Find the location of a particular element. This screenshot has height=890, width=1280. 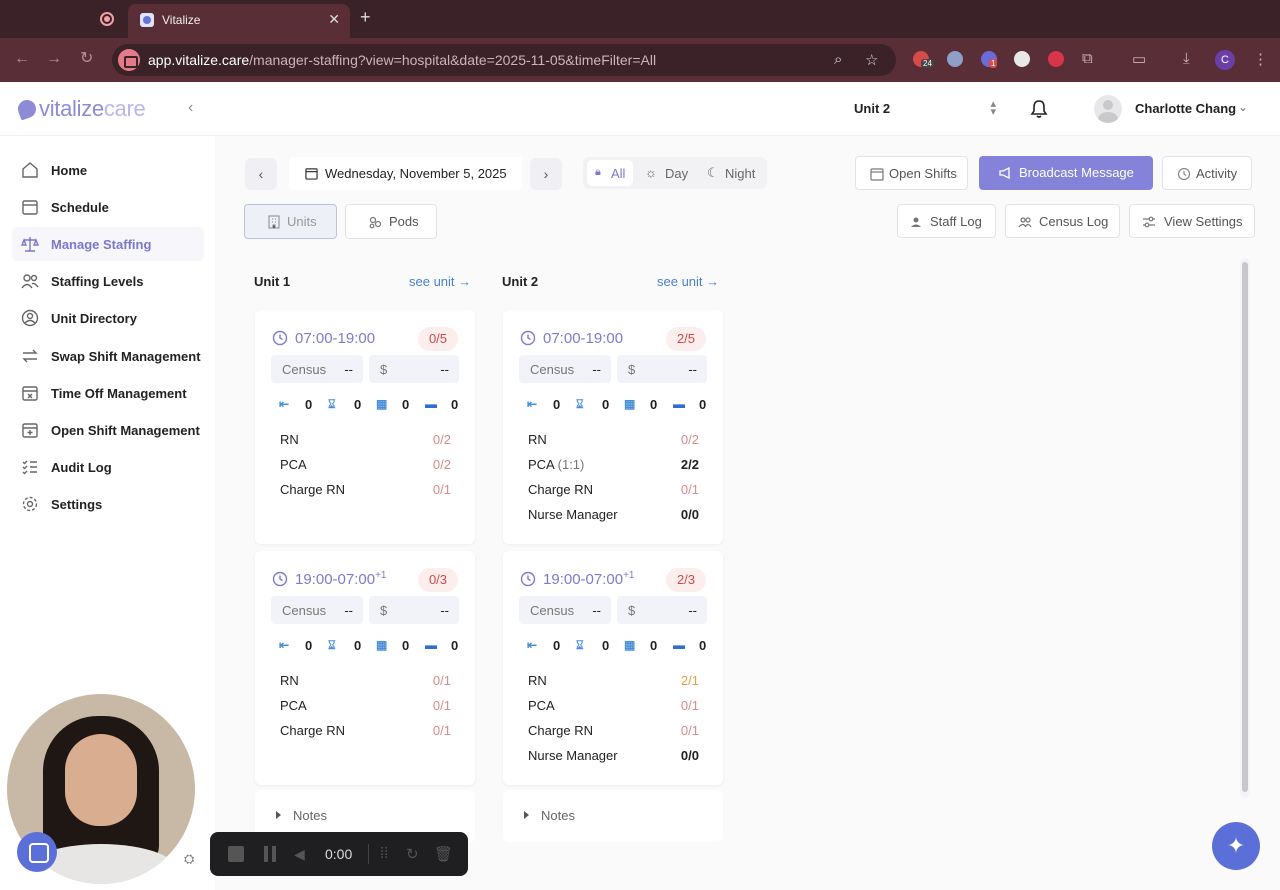

arrival-icon: ⇤ is located at coordinates (284, 645).